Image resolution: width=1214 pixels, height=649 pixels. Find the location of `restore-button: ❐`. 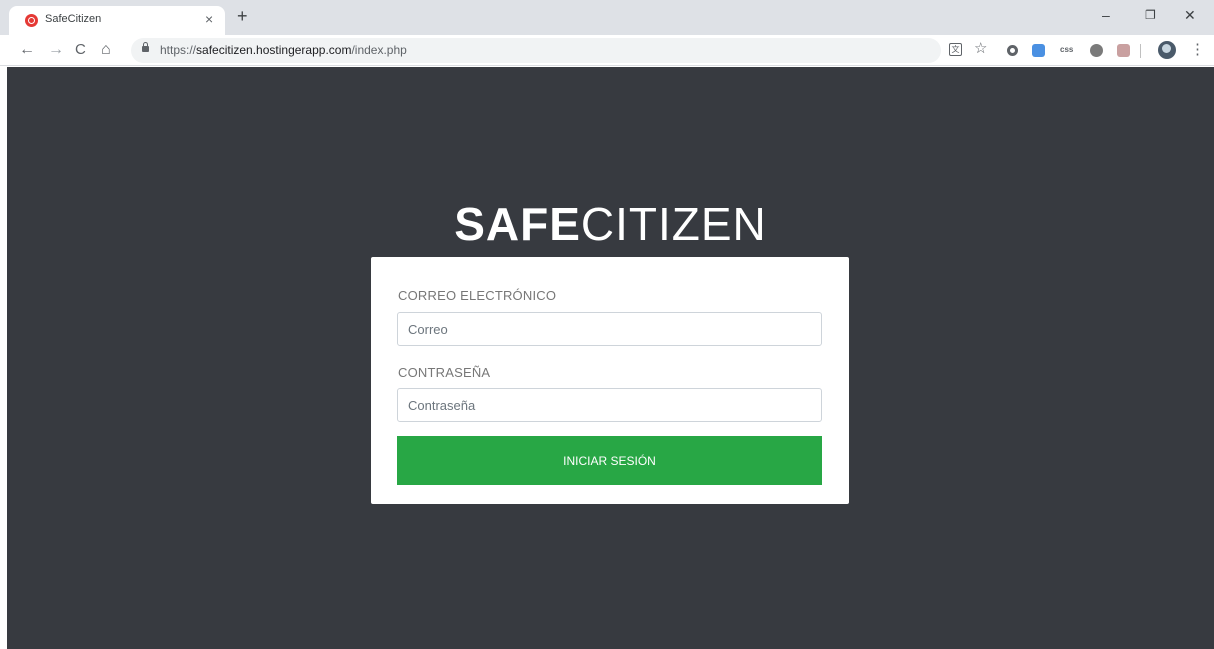

restore-button: ❐ is located at coordinates (1150, 15).